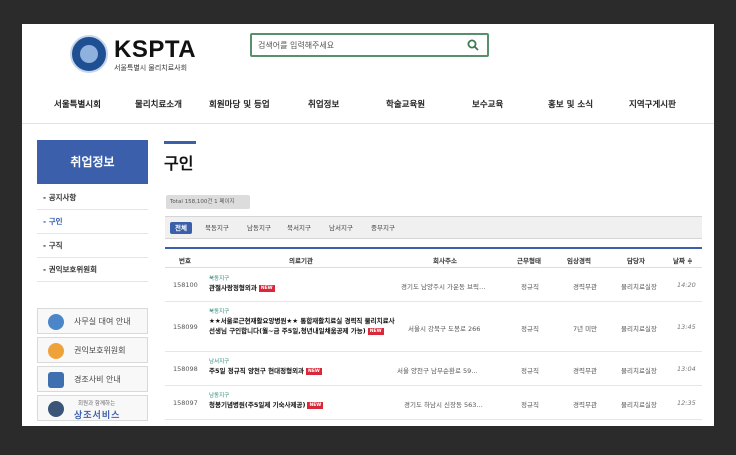 This screenshot has width=736, height=455. I want to click on row-date: 12:35, so click(686, 403).